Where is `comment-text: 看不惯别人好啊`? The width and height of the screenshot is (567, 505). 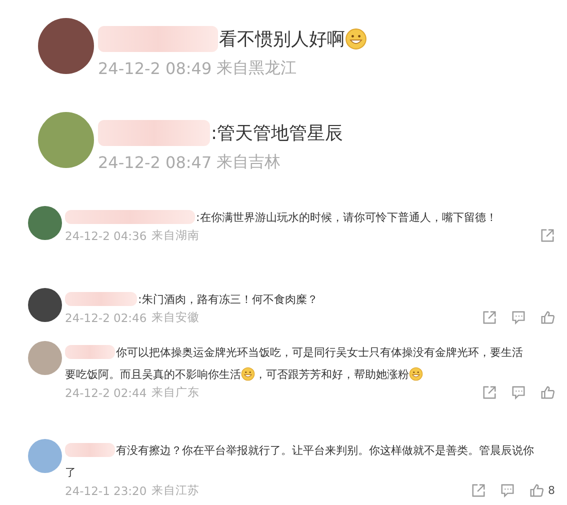 comment-text: 看不惯别人好啊 is located at coordinates (282, 39).